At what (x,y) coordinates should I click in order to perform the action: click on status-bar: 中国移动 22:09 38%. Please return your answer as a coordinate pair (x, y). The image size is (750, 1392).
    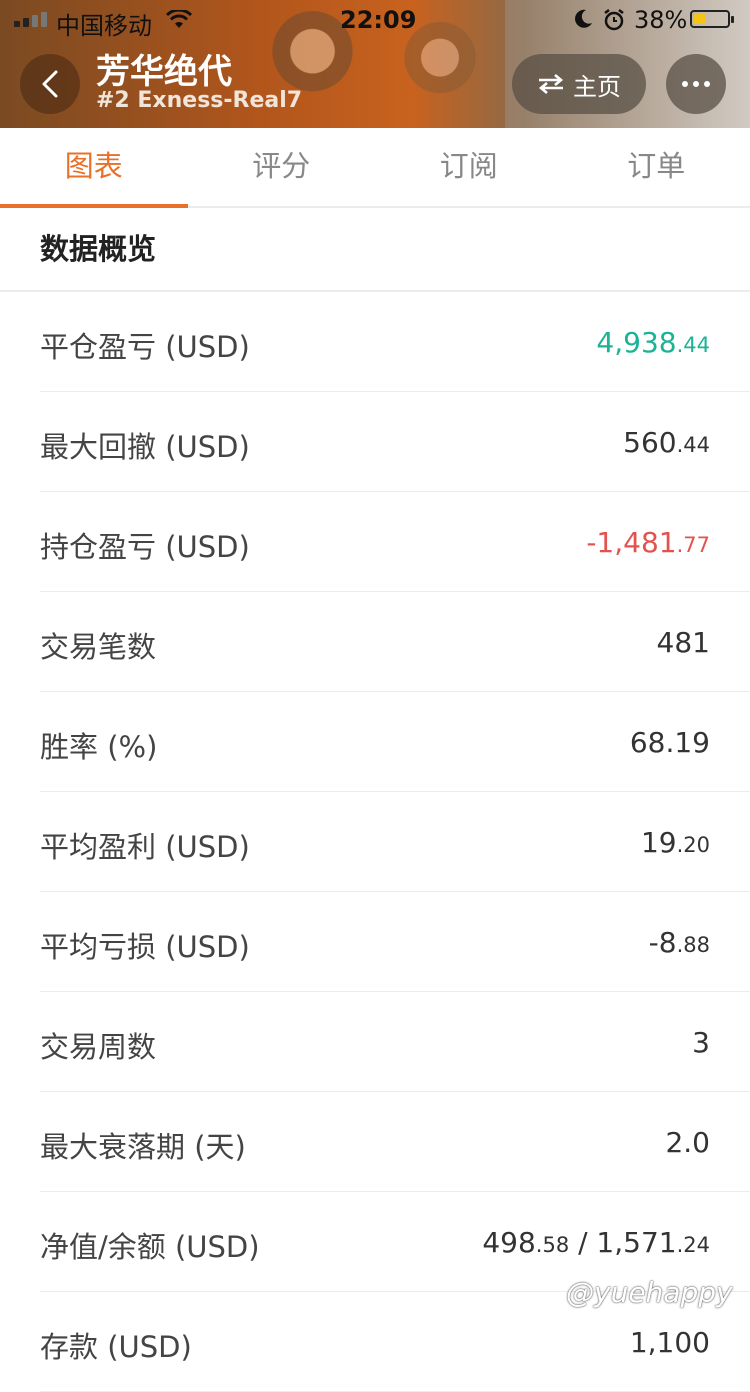
    Looking at the image, I should click on (375, 20).